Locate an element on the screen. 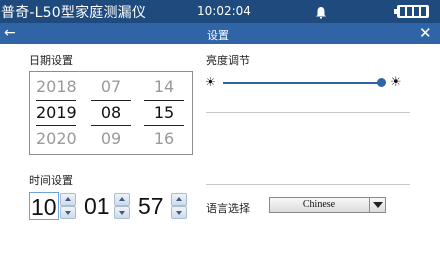 The height and width of the screenshot is (261, 440). sun-small-icon: ☀ is located at coordinates (210, 82).